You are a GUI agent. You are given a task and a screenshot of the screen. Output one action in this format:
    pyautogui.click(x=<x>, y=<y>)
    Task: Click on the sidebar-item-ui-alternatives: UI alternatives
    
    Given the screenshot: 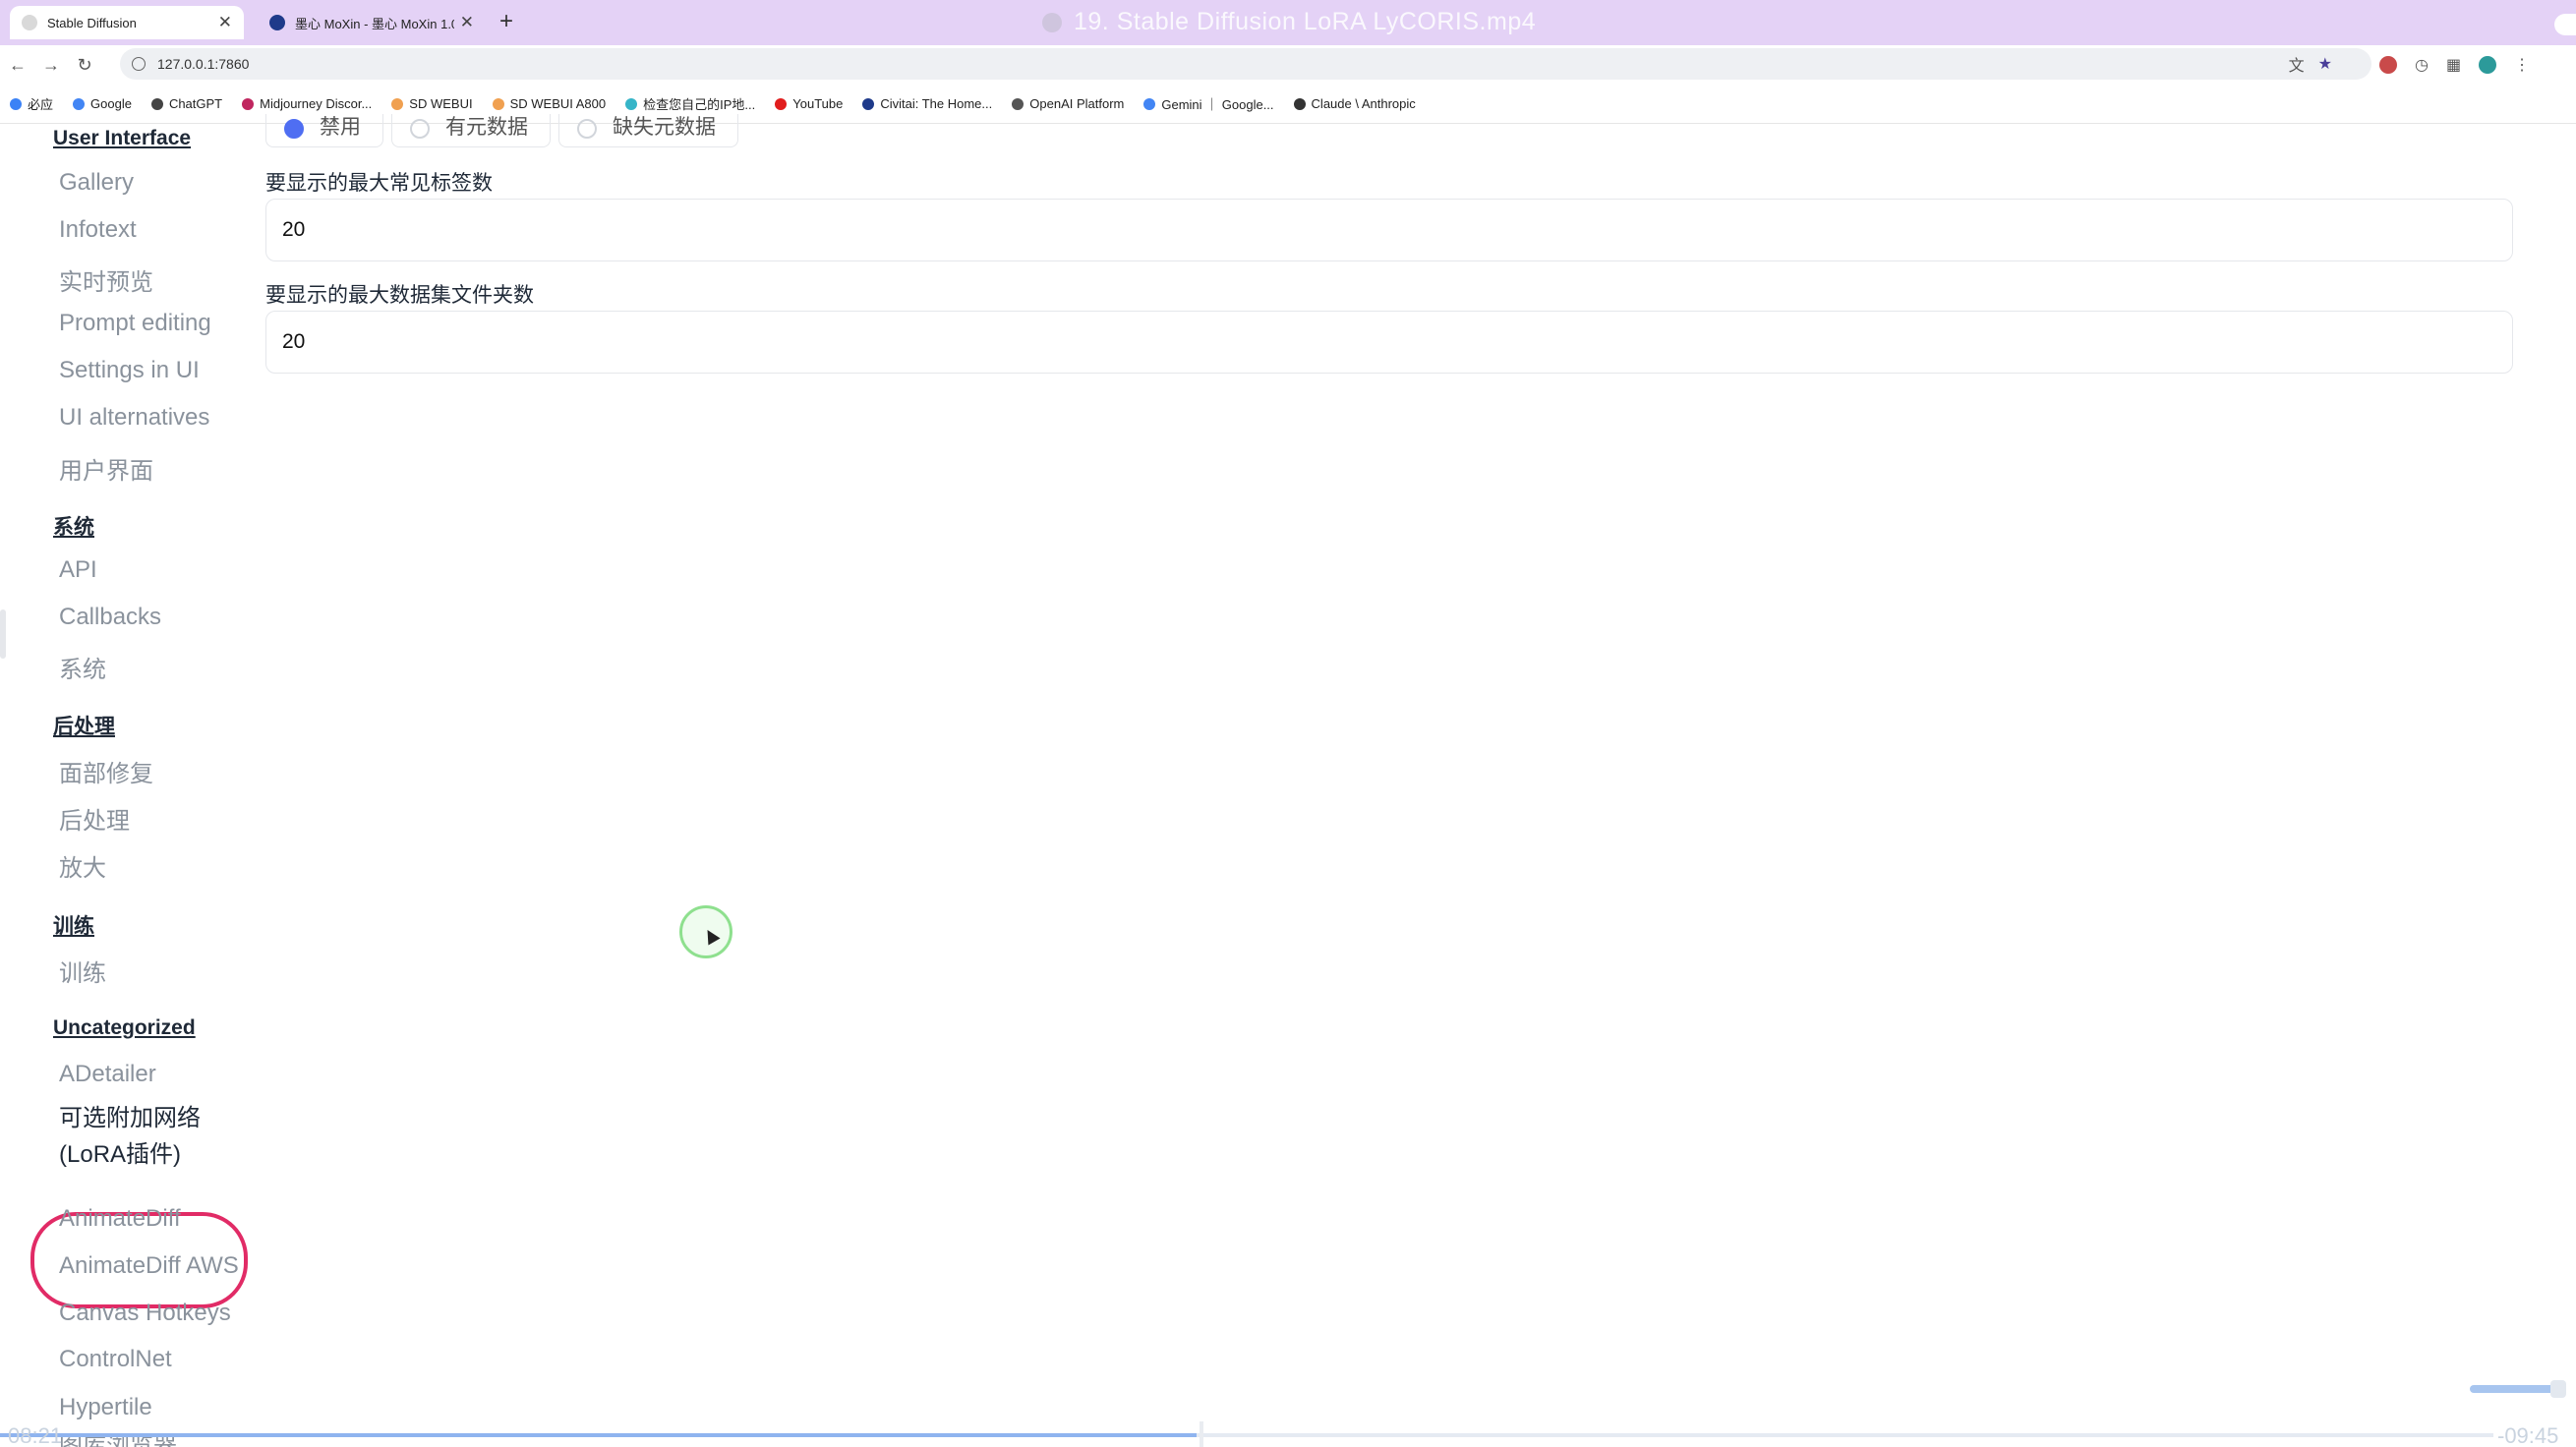 What is the action you would take?
    pyautogui.click(x=134, y=418)
    